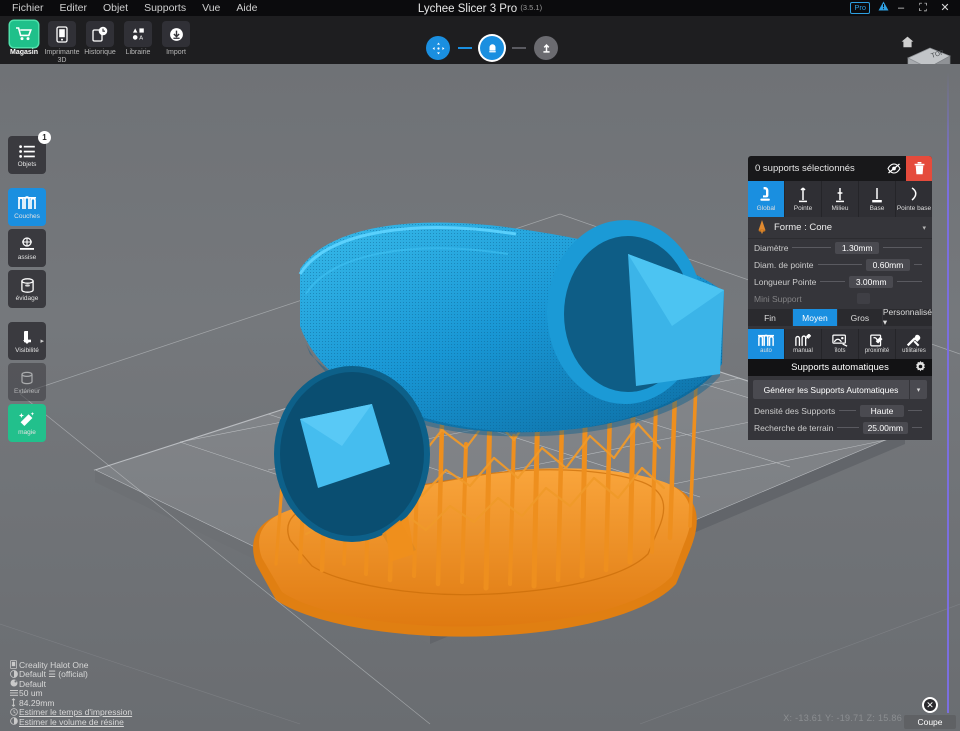  What do you see at coordinates (73, 8) in the screenshot?
I see `menu-item-editer: Editer` at bounding box center [73, 8].